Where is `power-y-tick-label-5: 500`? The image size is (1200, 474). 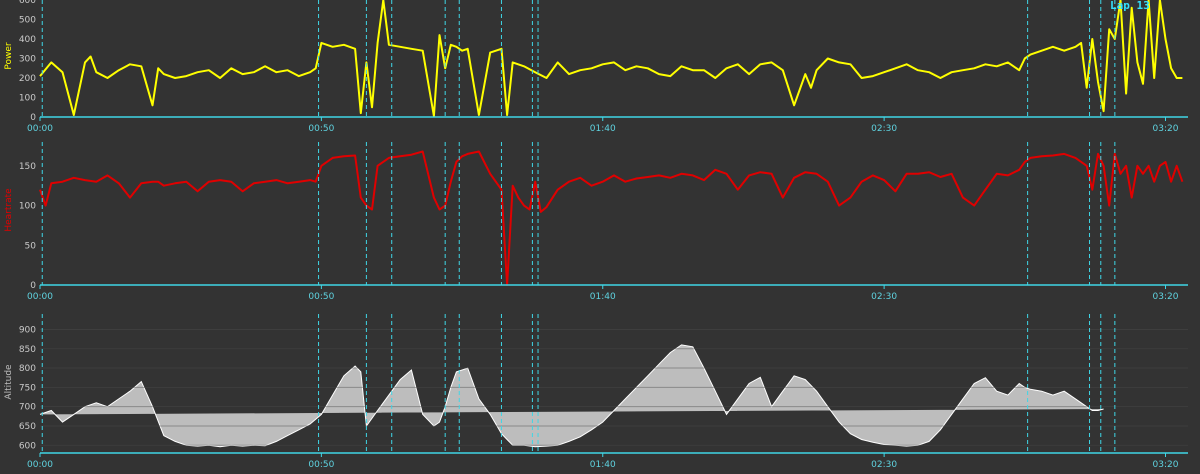 power-y-tick-label-5: 500 is located at coordinates (27, 21).